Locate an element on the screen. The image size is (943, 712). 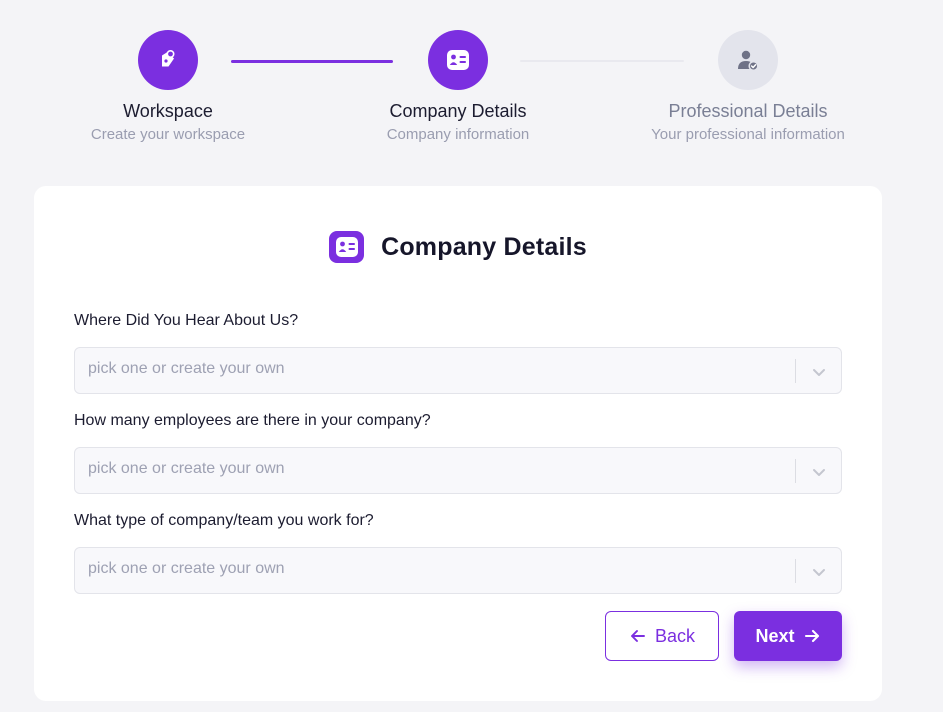
step-company-circle is located at coordinates (458, 60).